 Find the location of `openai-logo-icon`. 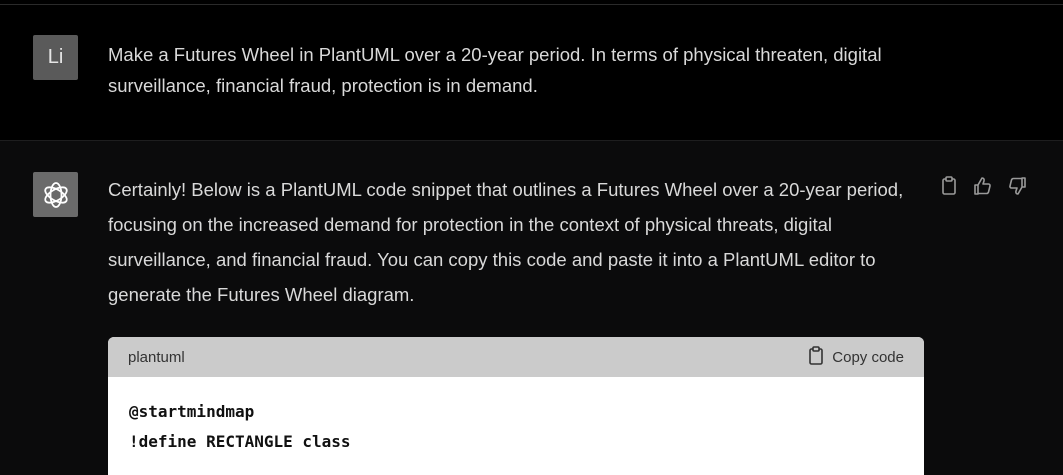

openai-logo-icon is located at coordinates (55, 194).